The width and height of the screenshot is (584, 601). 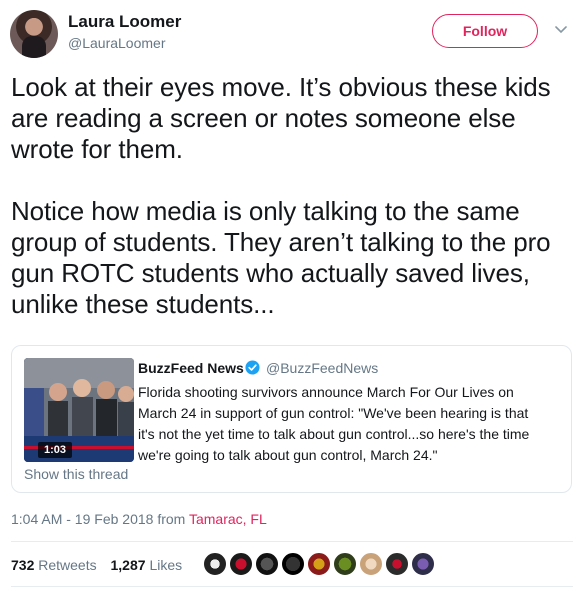 I want to click on tweet-timestamp: 1:04 AM - 19 Feb 2018 from, so click(x=100, y=519).